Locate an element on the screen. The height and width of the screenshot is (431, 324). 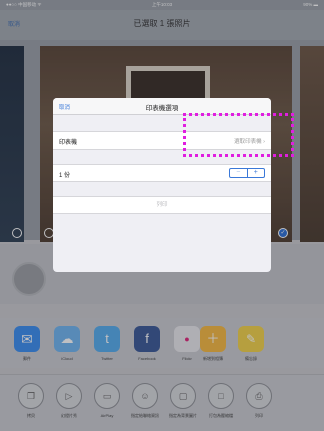
copies-stepper: − + is located at coordinates (247, 173).